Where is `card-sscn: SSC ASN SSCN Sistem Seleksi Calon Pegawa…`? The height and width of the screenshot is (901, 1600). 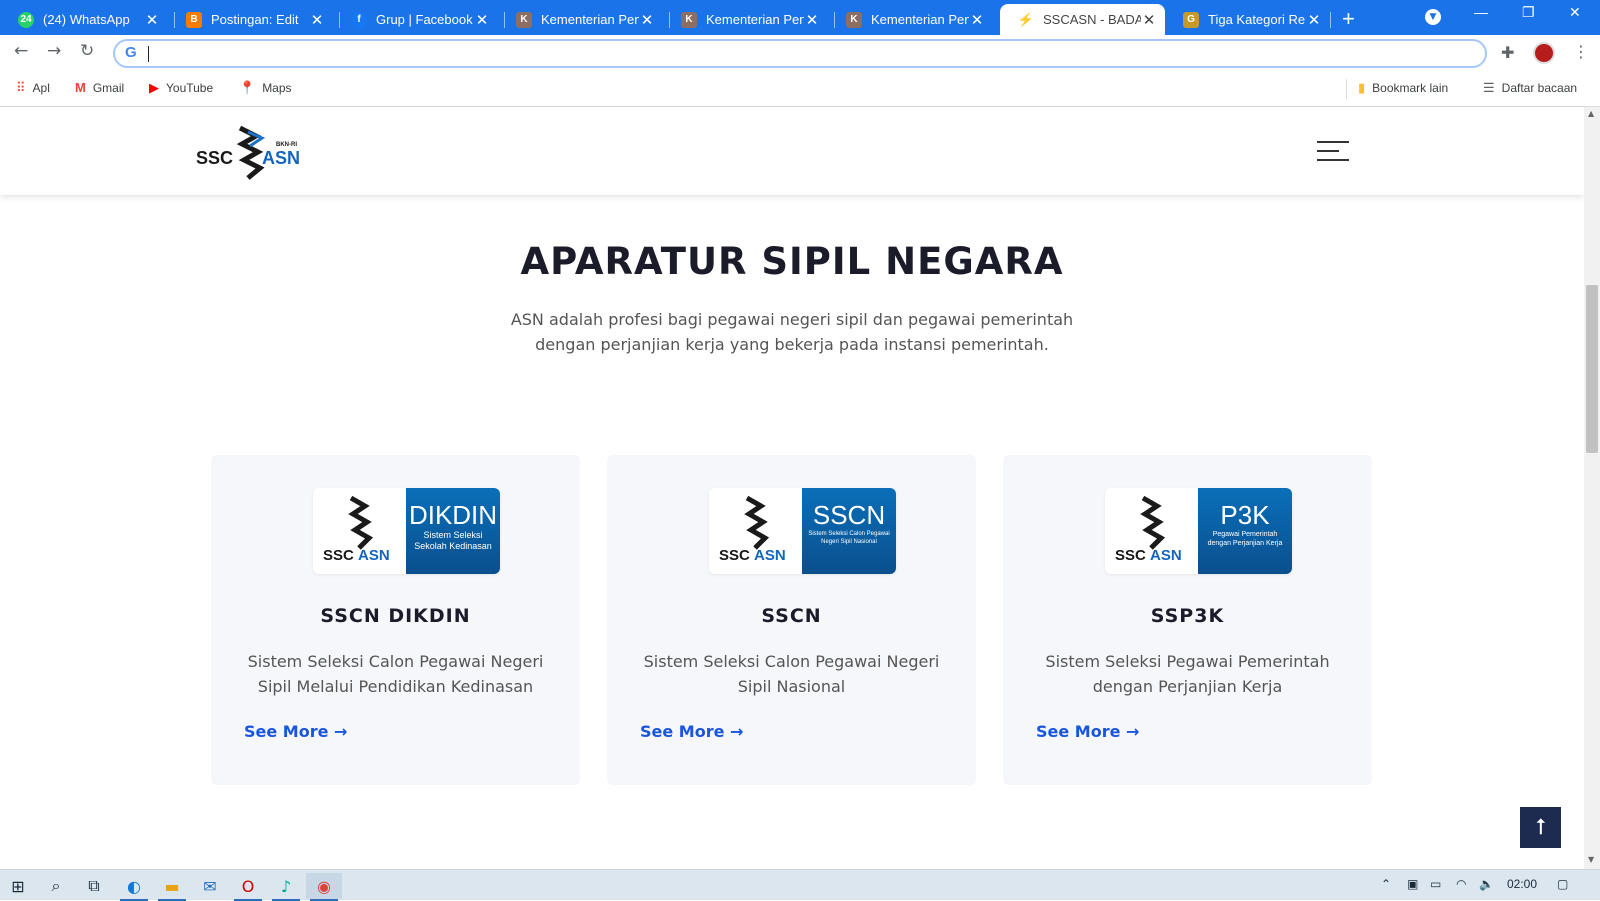
card-sscn: SSC ASN SSCN Sistem Seleksi Calon Pegawa… is located at coordinates (791, 620).